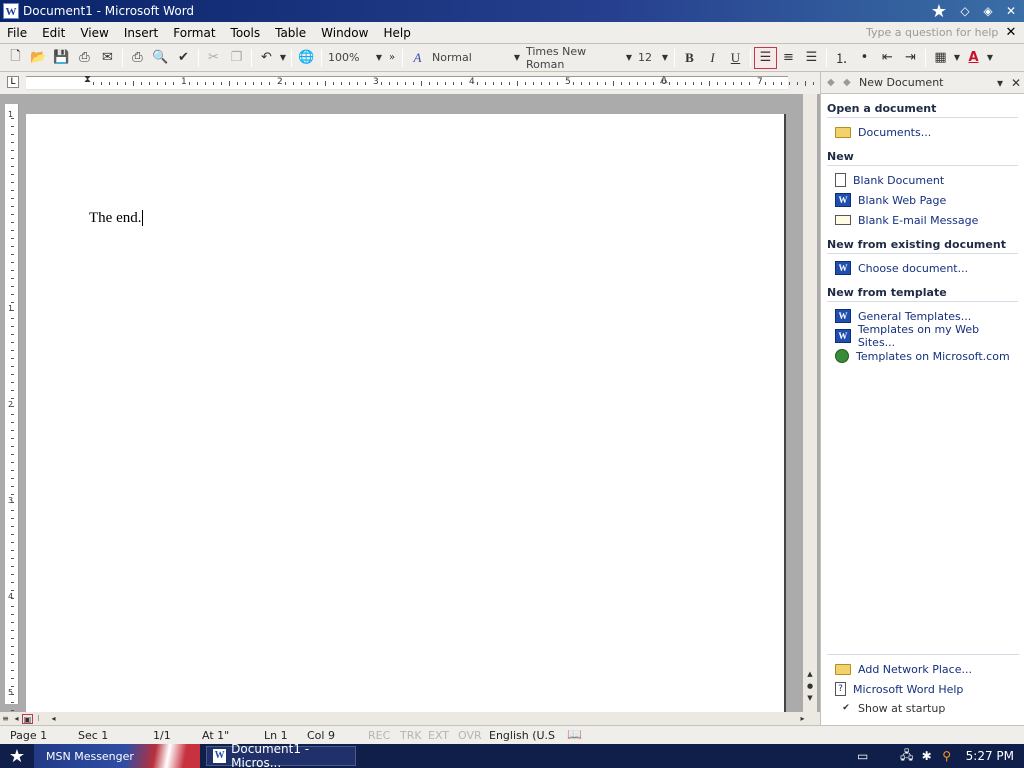 The width and height of the screenshot is (1024, 768). Describe the element at coordinates (907, 756) in the screenshot. I see `network-icon: 🖧` at that location.